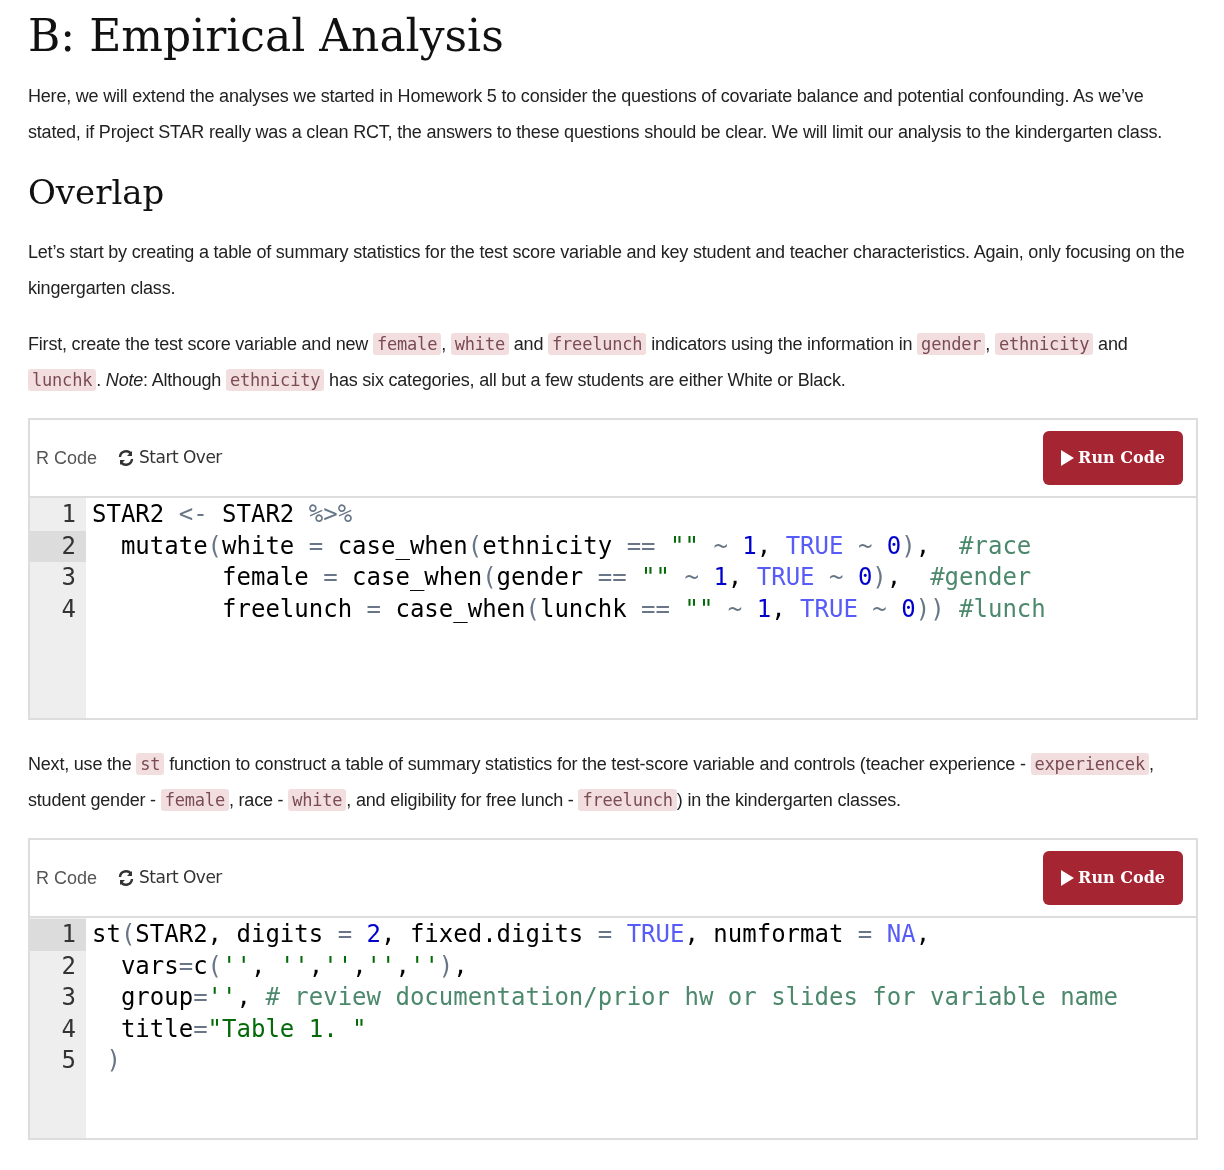 Image resolution: width=1224 pixels, height=1170 pixels. What do you see at coordinates (223, 514) in the screenshot?
I see `code-line: STAR2 <- STAR2 %>%` at bounding box center [223, 514].